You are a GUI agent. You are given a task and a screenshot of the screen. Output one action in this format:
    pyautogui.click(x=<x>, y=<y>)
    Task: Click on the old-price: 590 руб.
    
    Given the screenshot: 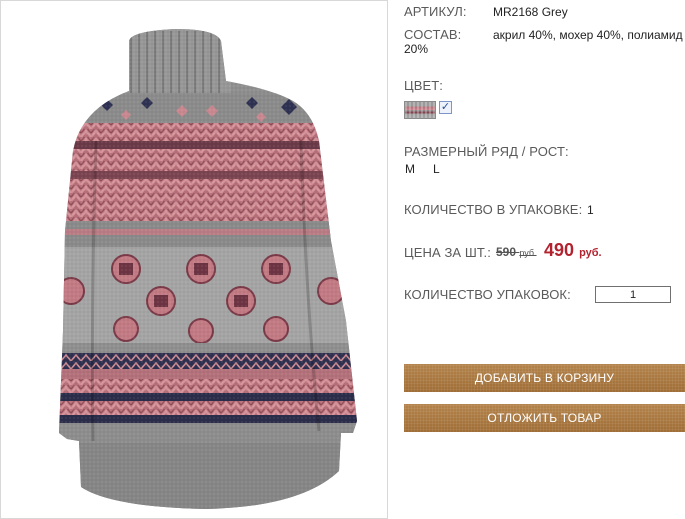 What is the action you would take?
    pyautogui.click(x=516, y=253)
    